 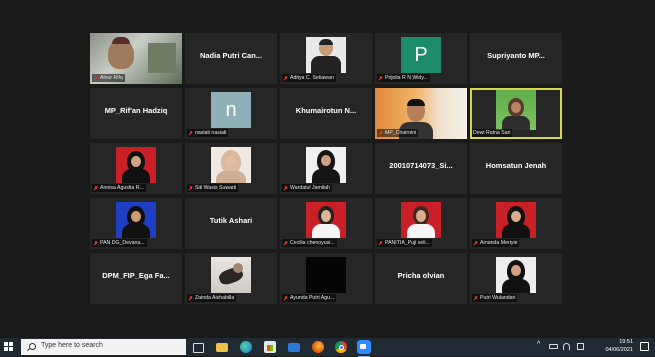 I want to click on participant-tile: Aditya C. Setiawan, so click(x=326, y=58).